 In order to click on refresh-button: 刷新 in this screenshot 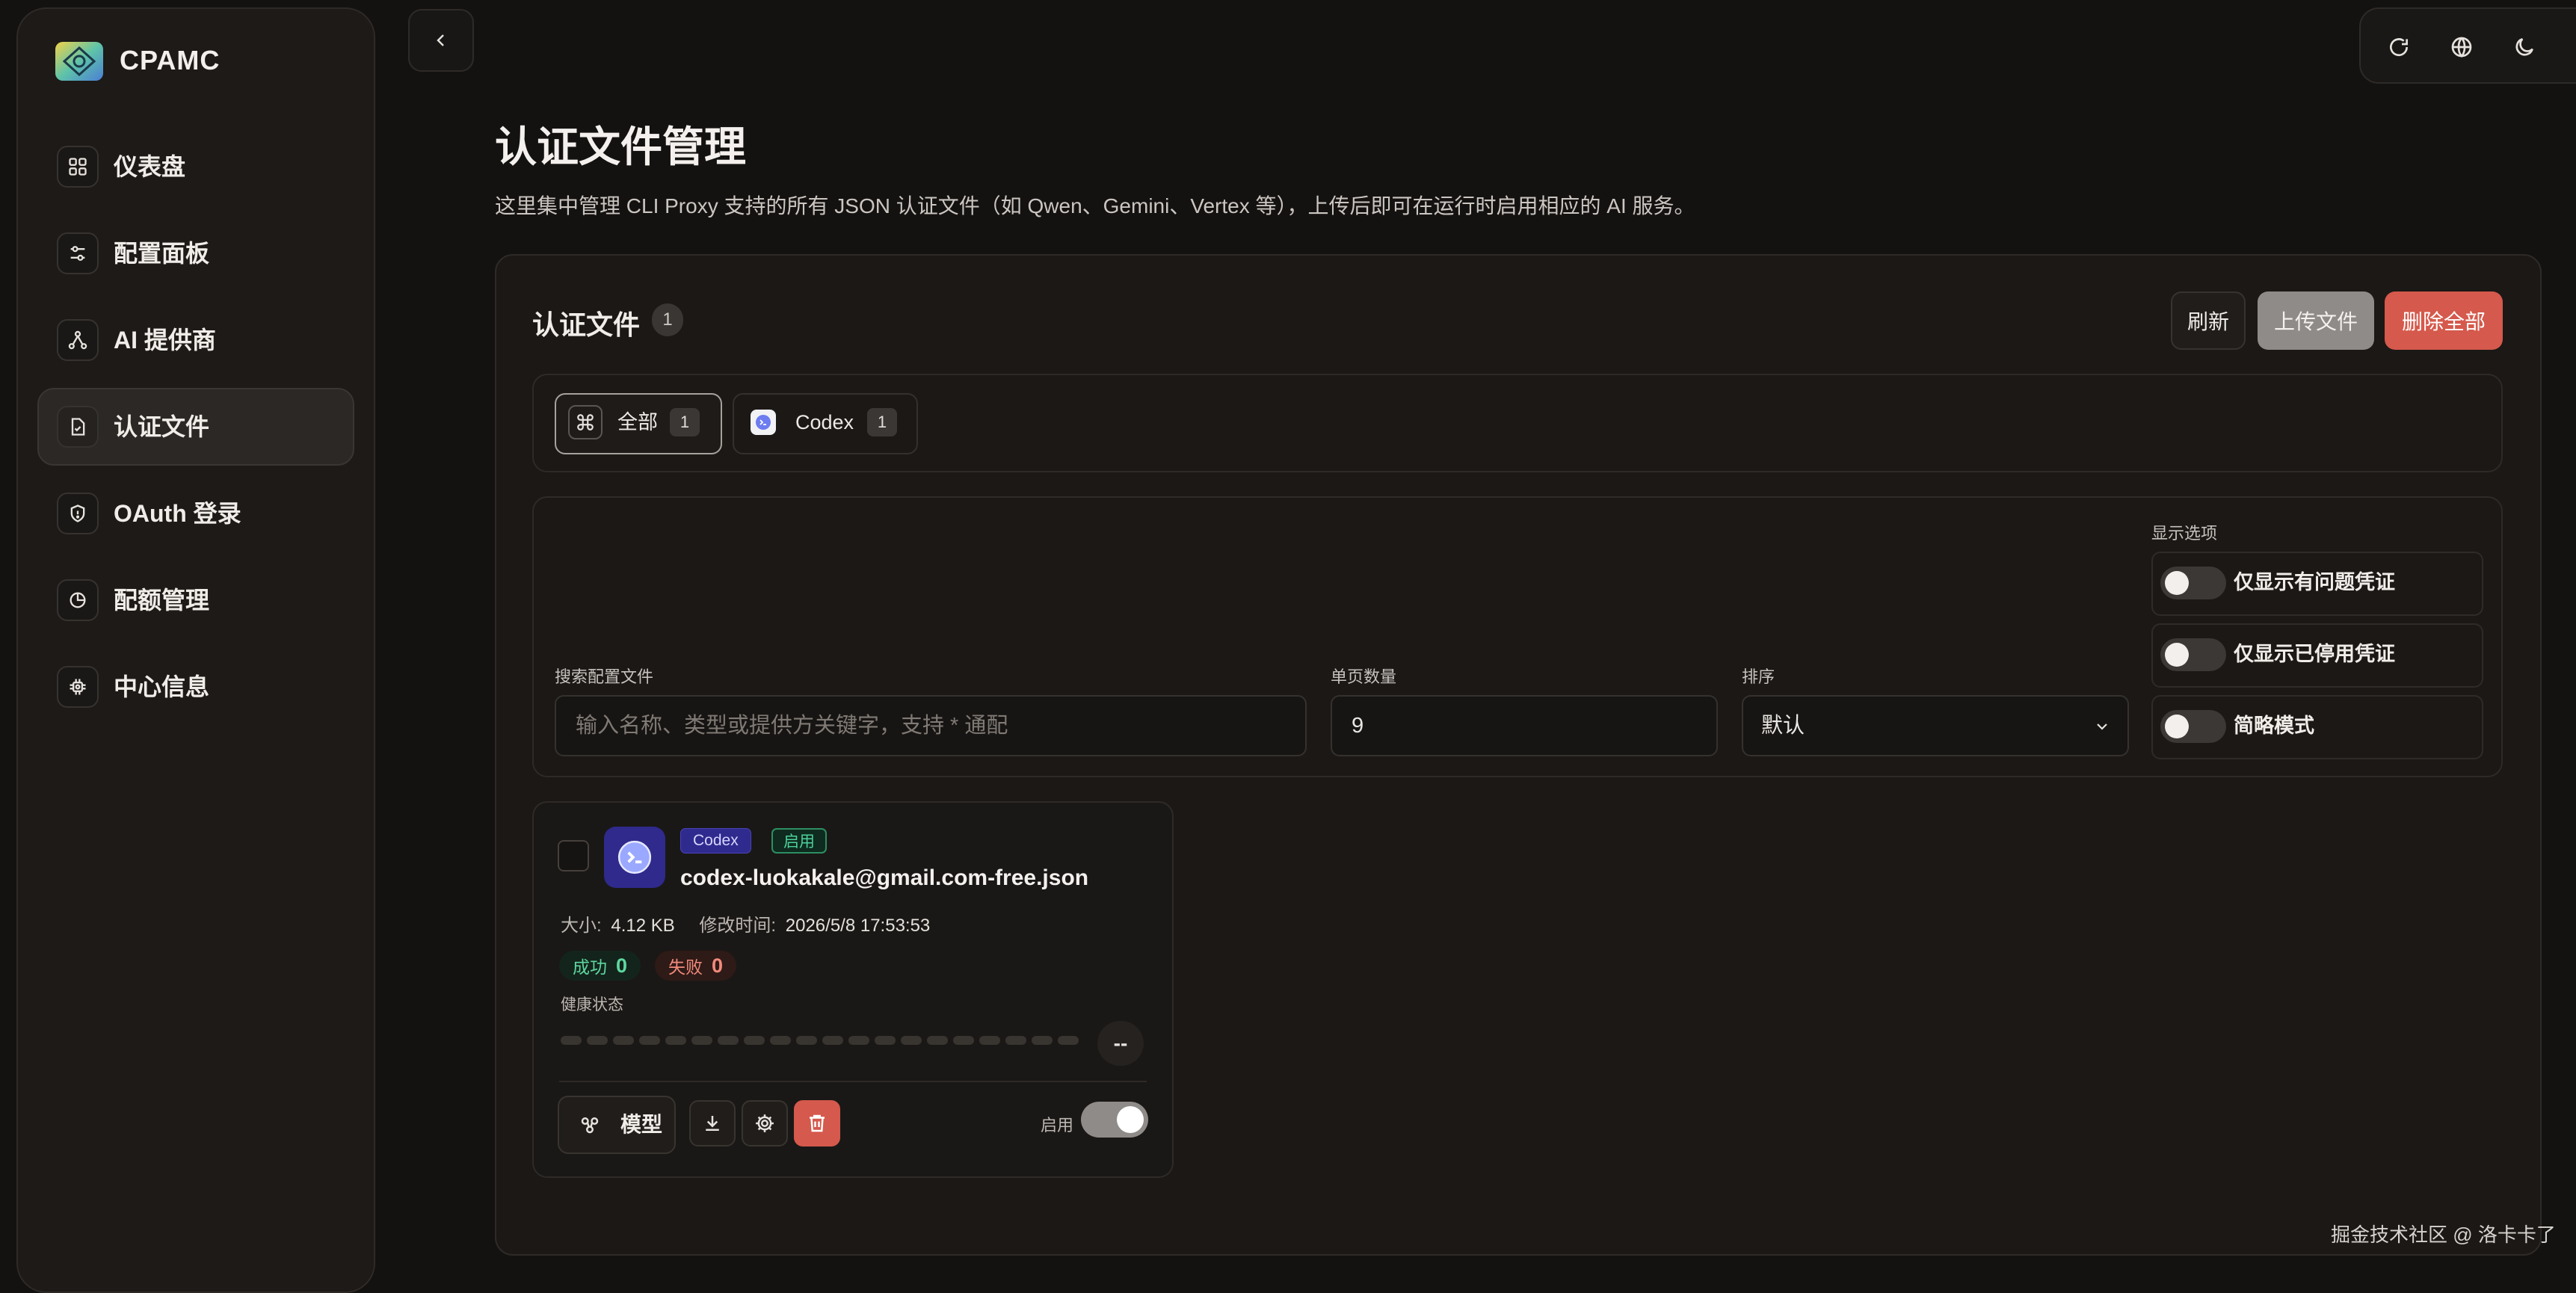, I will do `click(2208, 320)`.